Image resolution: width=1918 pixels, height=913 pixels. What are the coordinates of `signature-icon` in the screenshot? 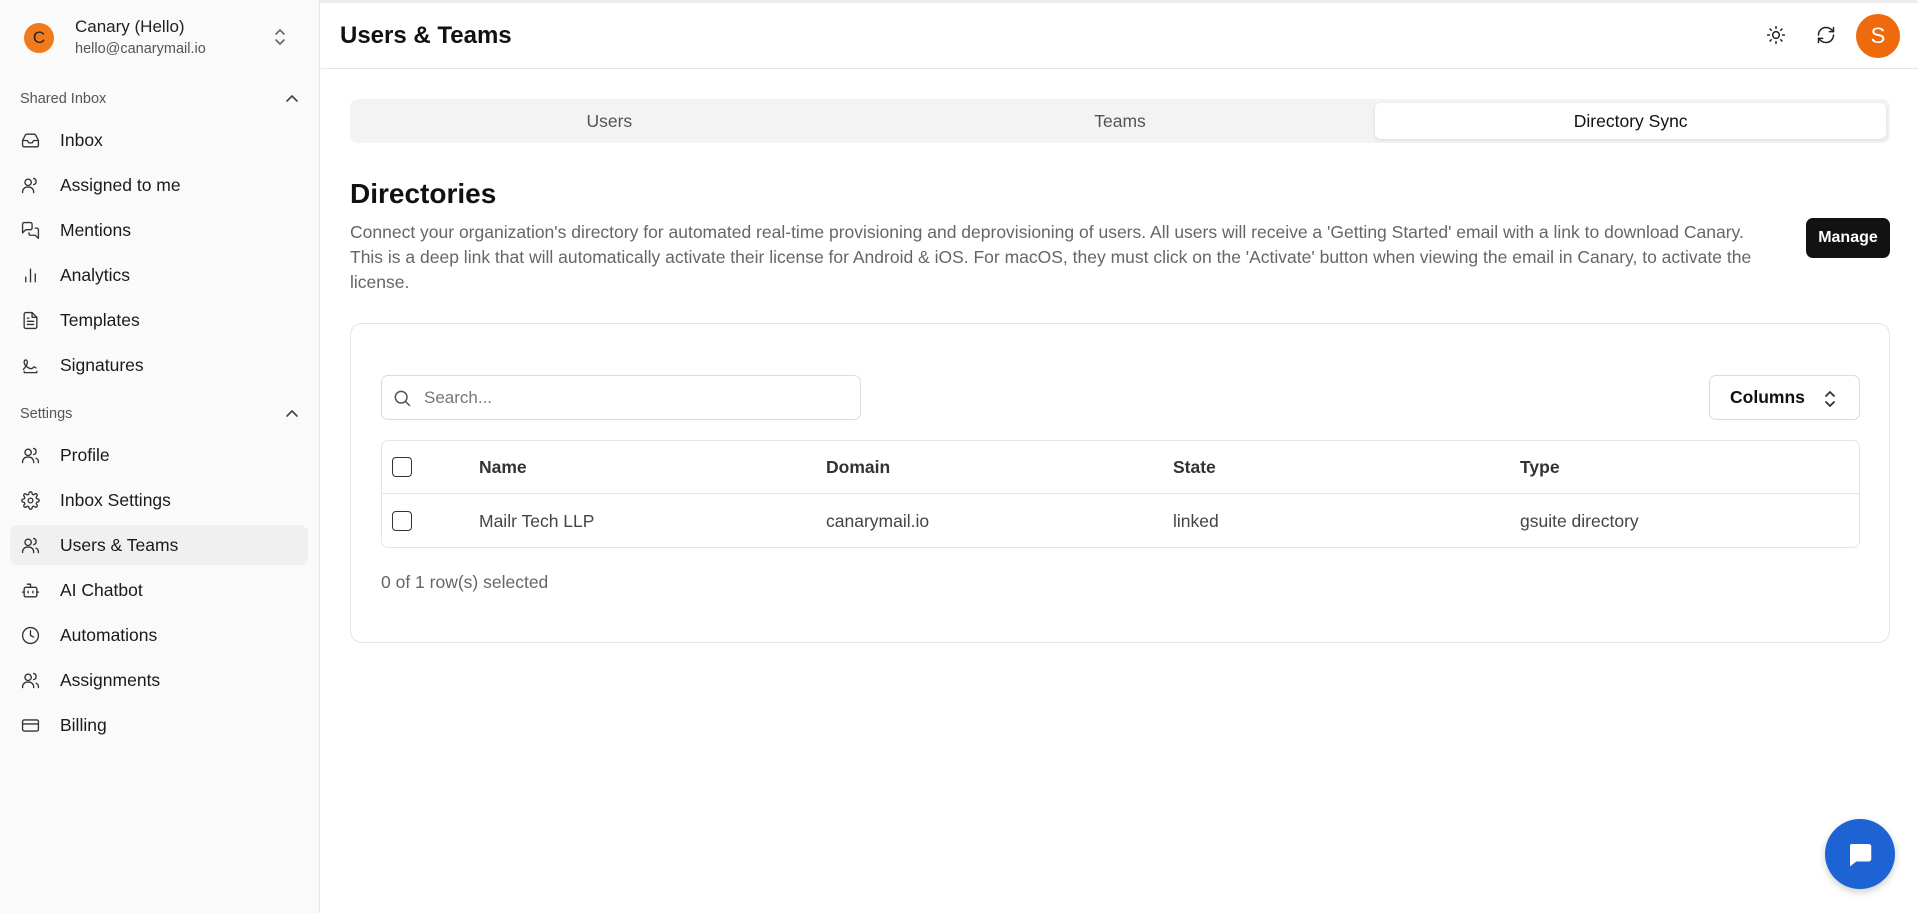 It's located at (30, 365).